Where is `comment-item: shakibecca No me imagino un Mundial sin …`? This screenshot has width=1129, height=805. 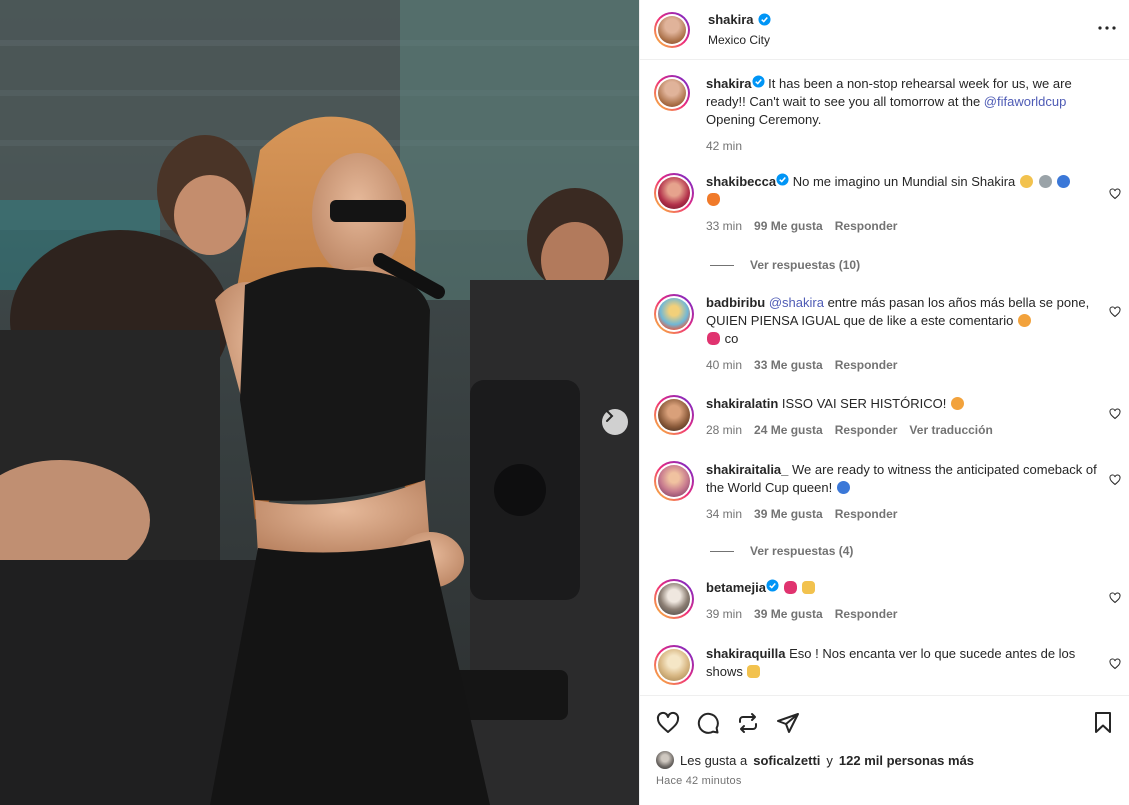 comment-item: shakibecca No me imagino un Mundial sin … is located at coordinates (891, 204).